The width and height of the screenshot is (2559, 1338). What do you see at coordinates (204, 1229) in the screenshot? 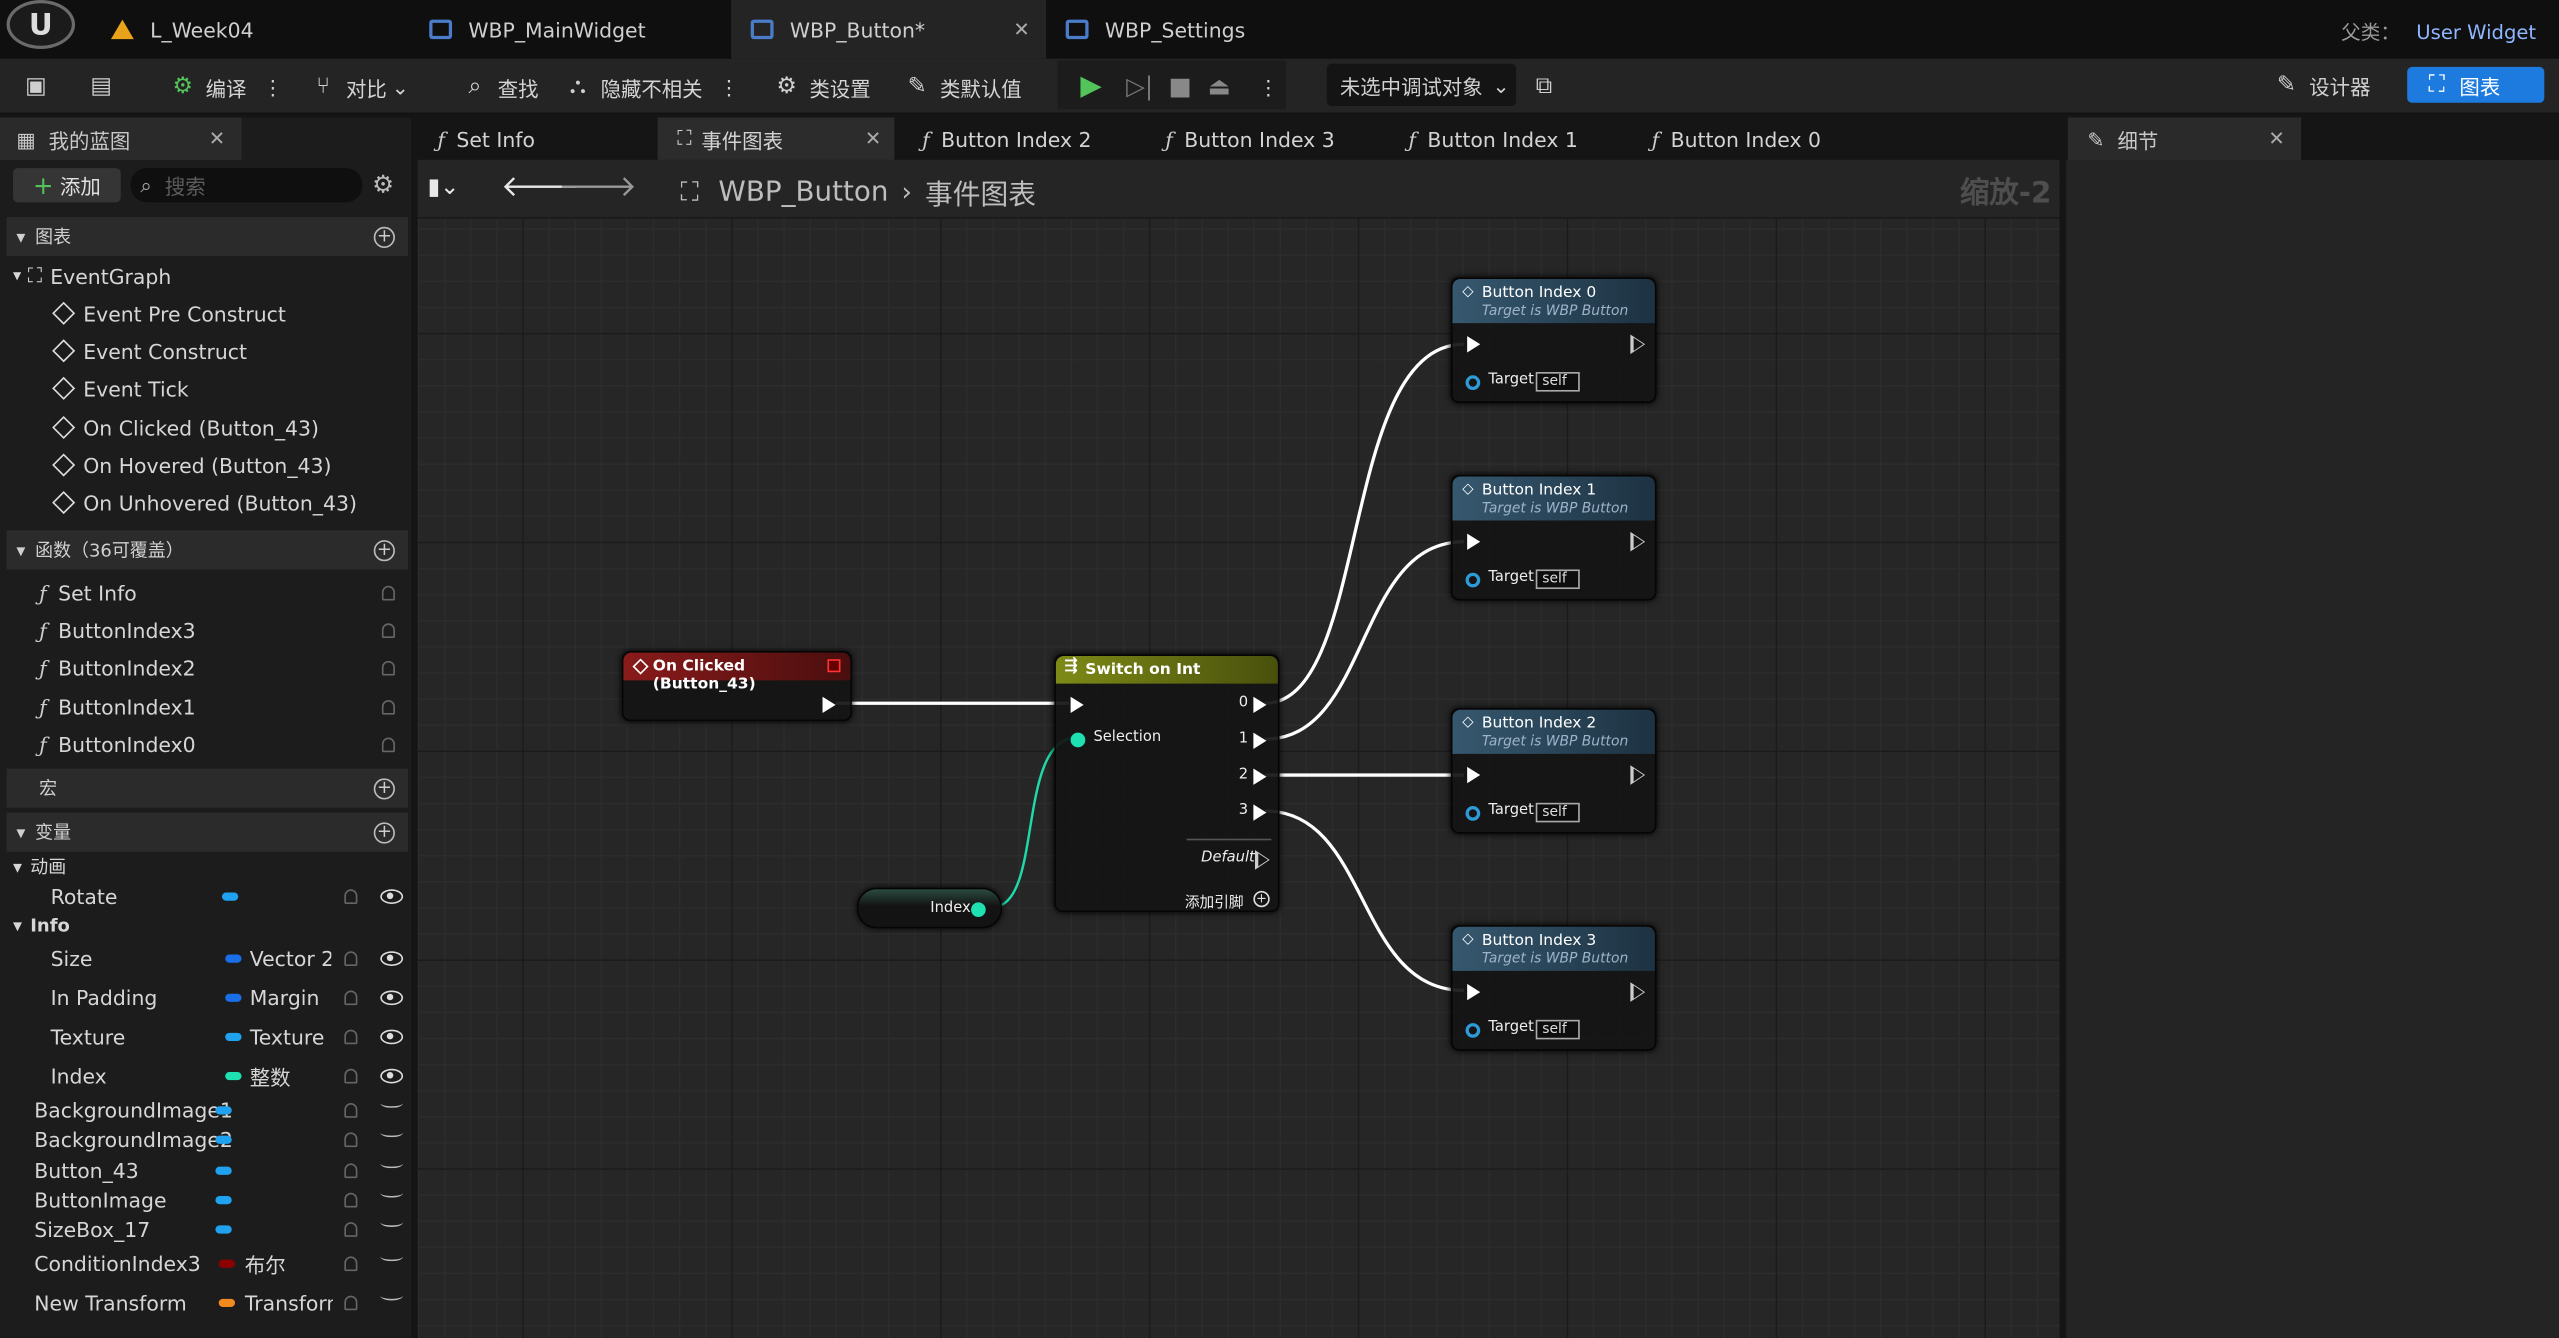
I see `variable-row: SizeBox_17` at bounding box center [204, 1229].